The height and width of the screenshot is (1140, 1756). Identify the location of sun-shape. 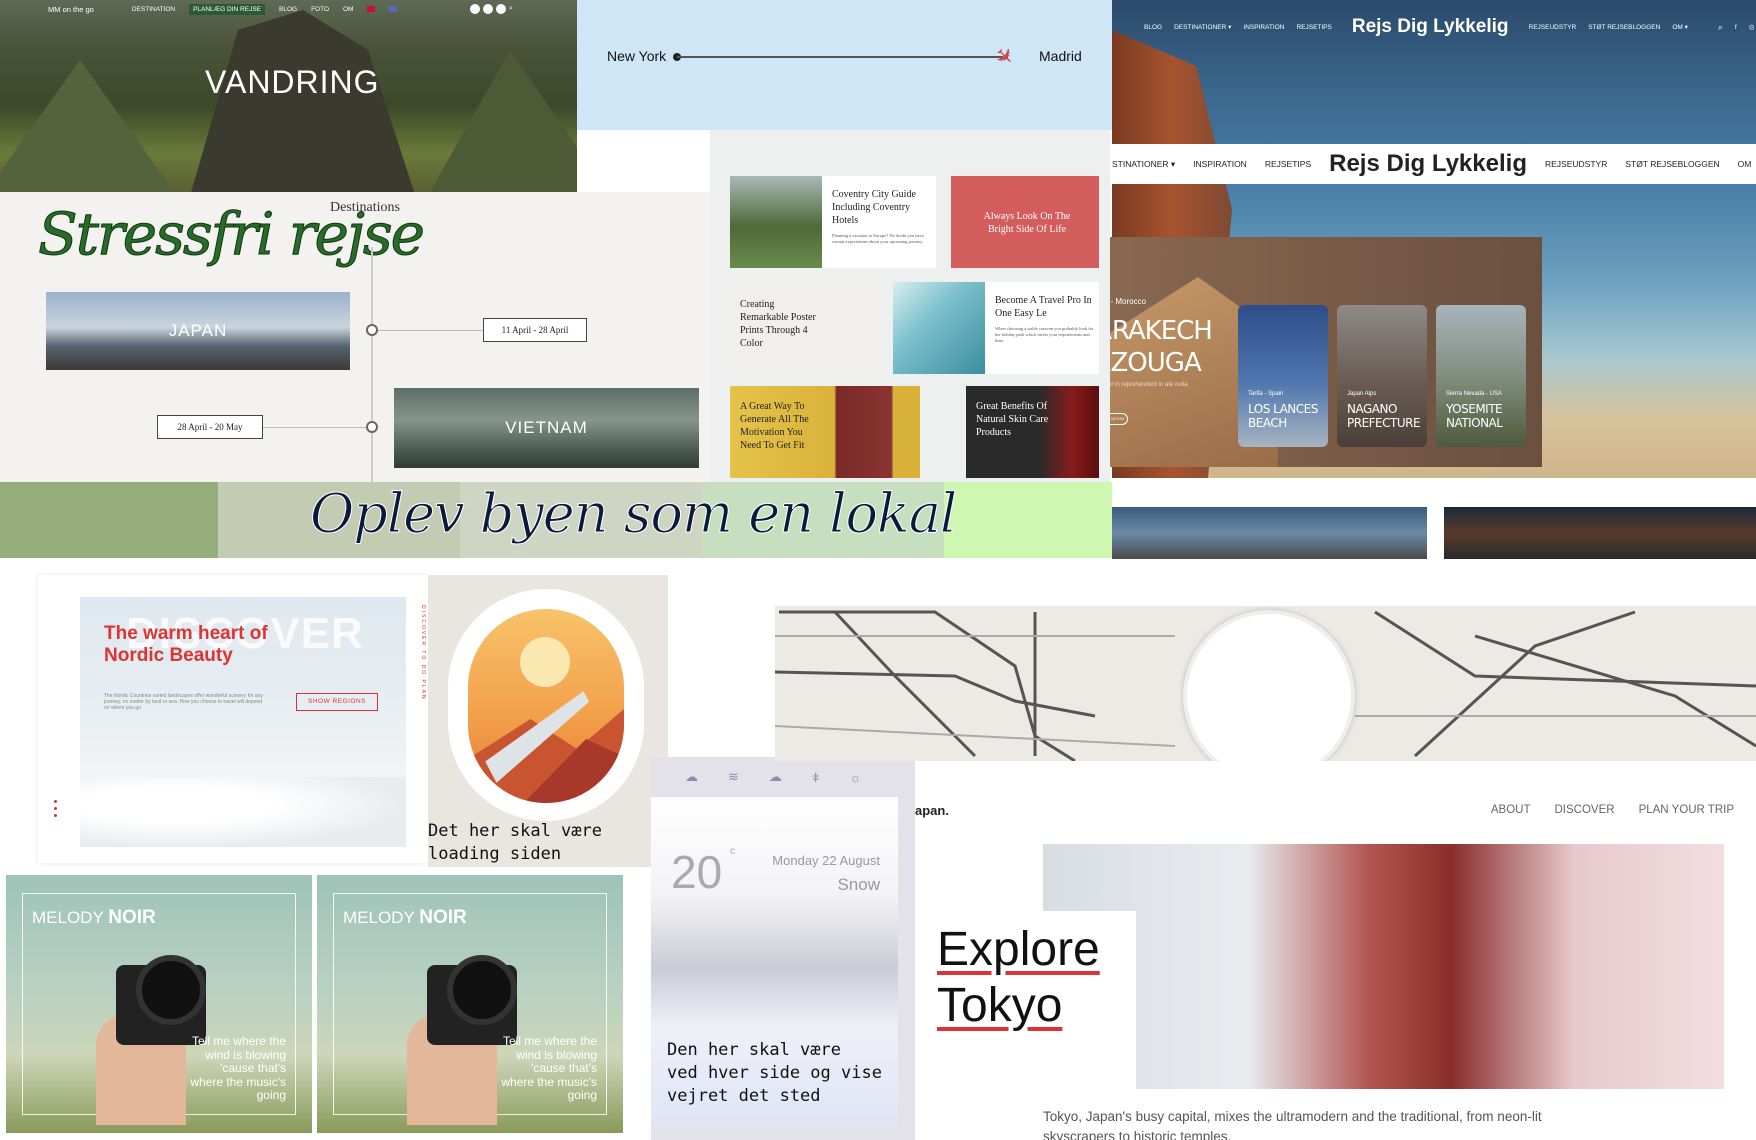
(545, 662).